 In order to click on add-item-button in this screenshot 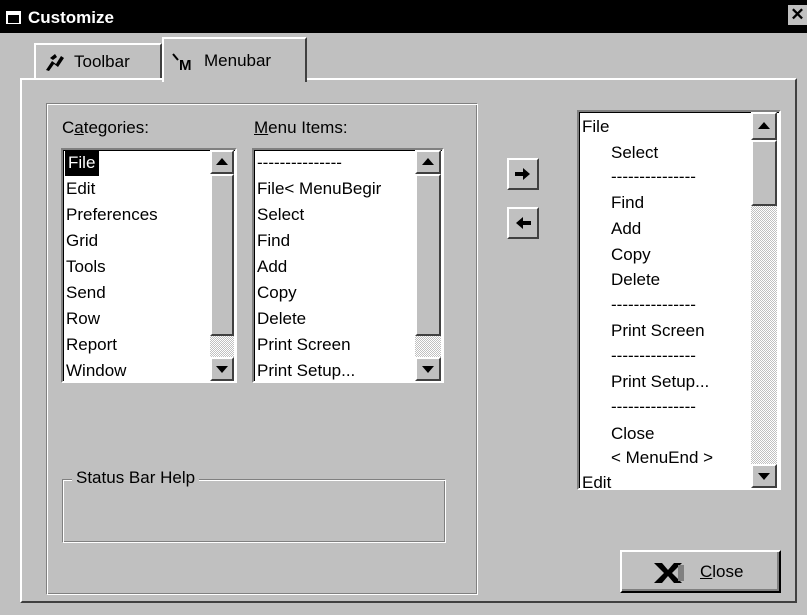, I will do `click(523, 174)`.